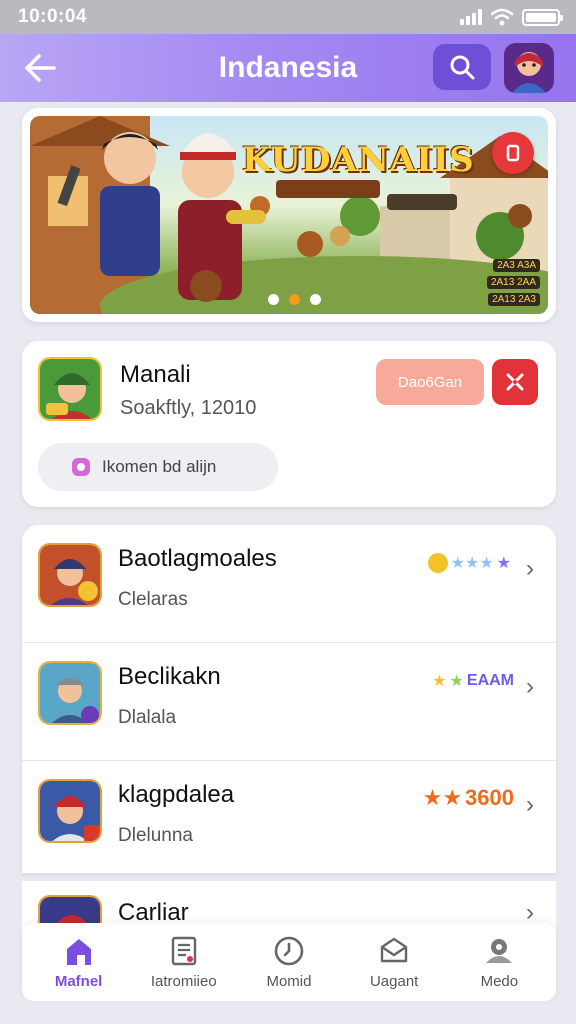 This screenshot has width=576, height=1024. I want to click on list-item-name: klagpdalea, so click(176, 794).